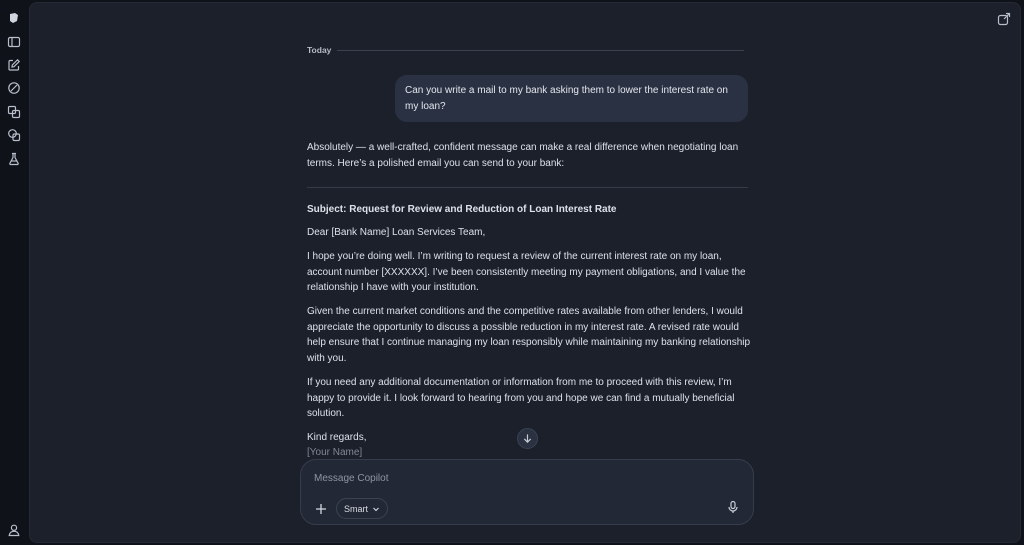 Image resolution: width=1024 pixels, height=545 pixels. I want to click on message-input: Message Copilot, so click(351, 478).